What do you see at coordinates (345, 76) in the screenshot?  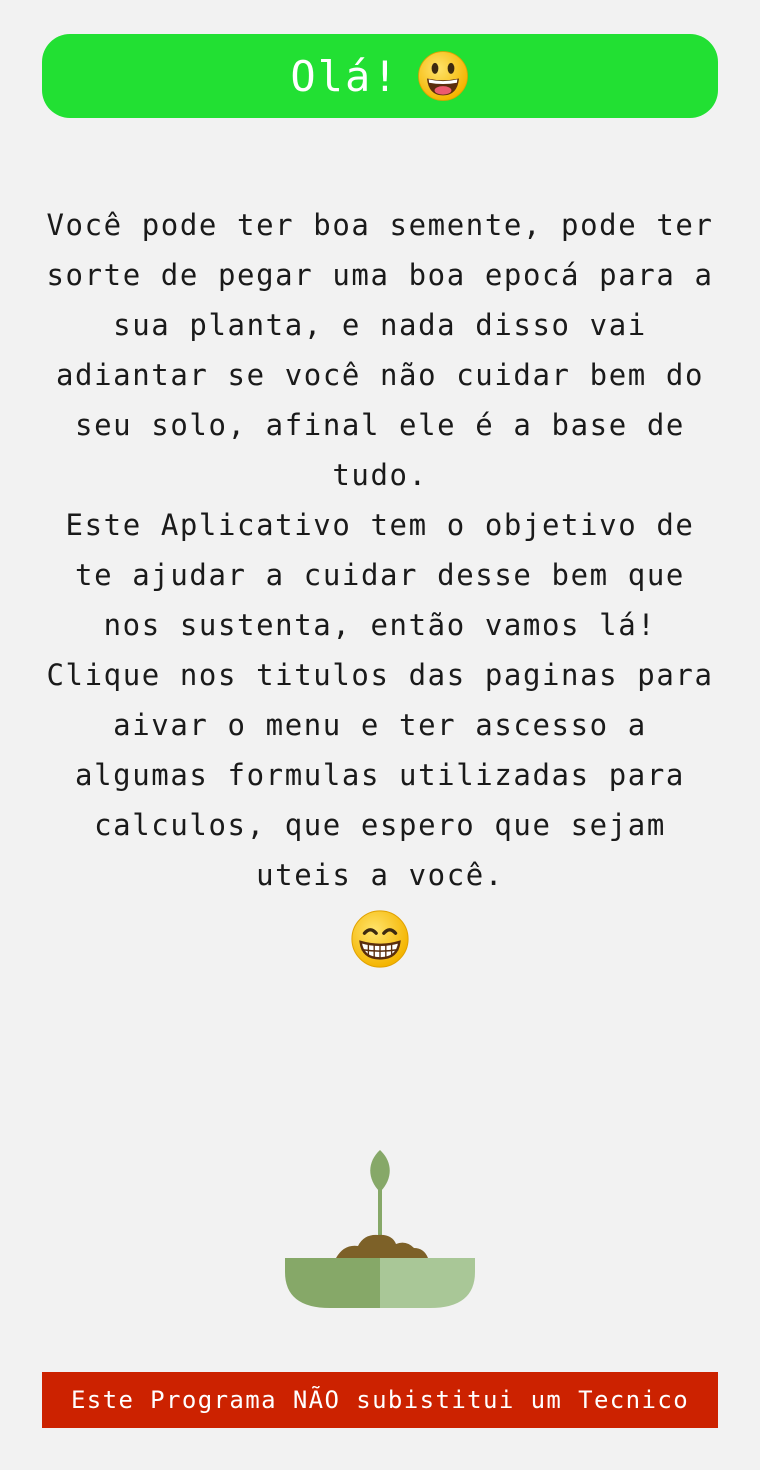 I see `page-title: Olá!` at bounding box center [345, 76].